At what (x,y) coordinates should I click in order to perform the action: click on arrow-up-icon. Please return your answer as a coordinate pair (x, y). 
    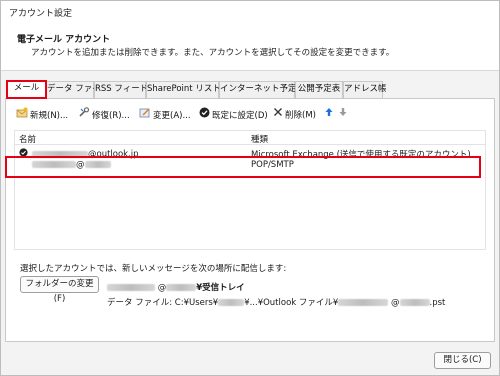
    Looking at the image, I should click on (329, 115).